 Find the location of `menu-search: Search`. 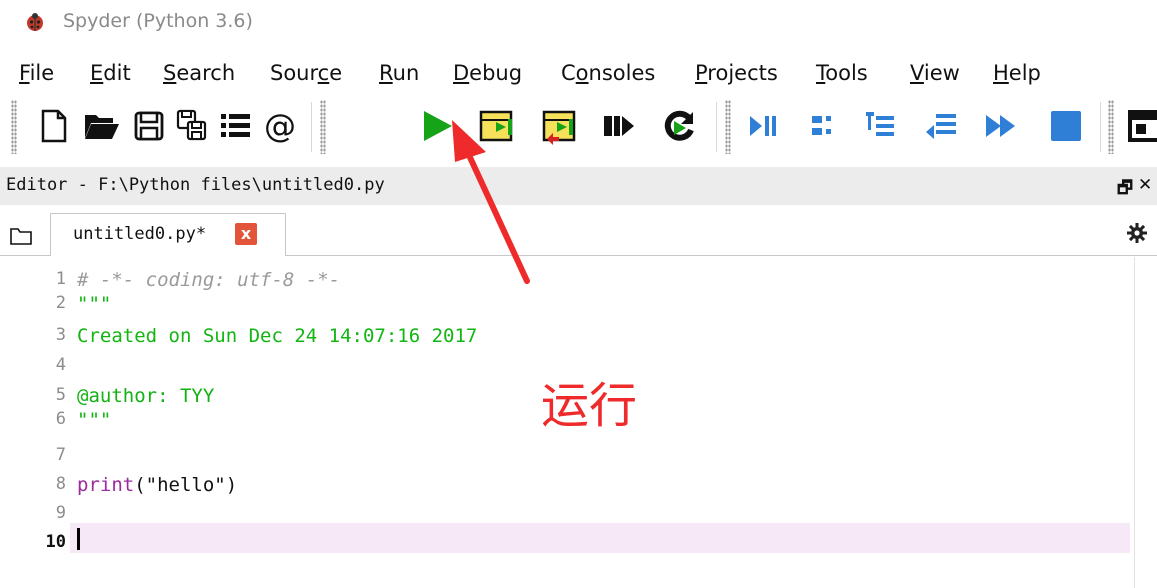

menu-search: Search is located at coordinates (199, 73).